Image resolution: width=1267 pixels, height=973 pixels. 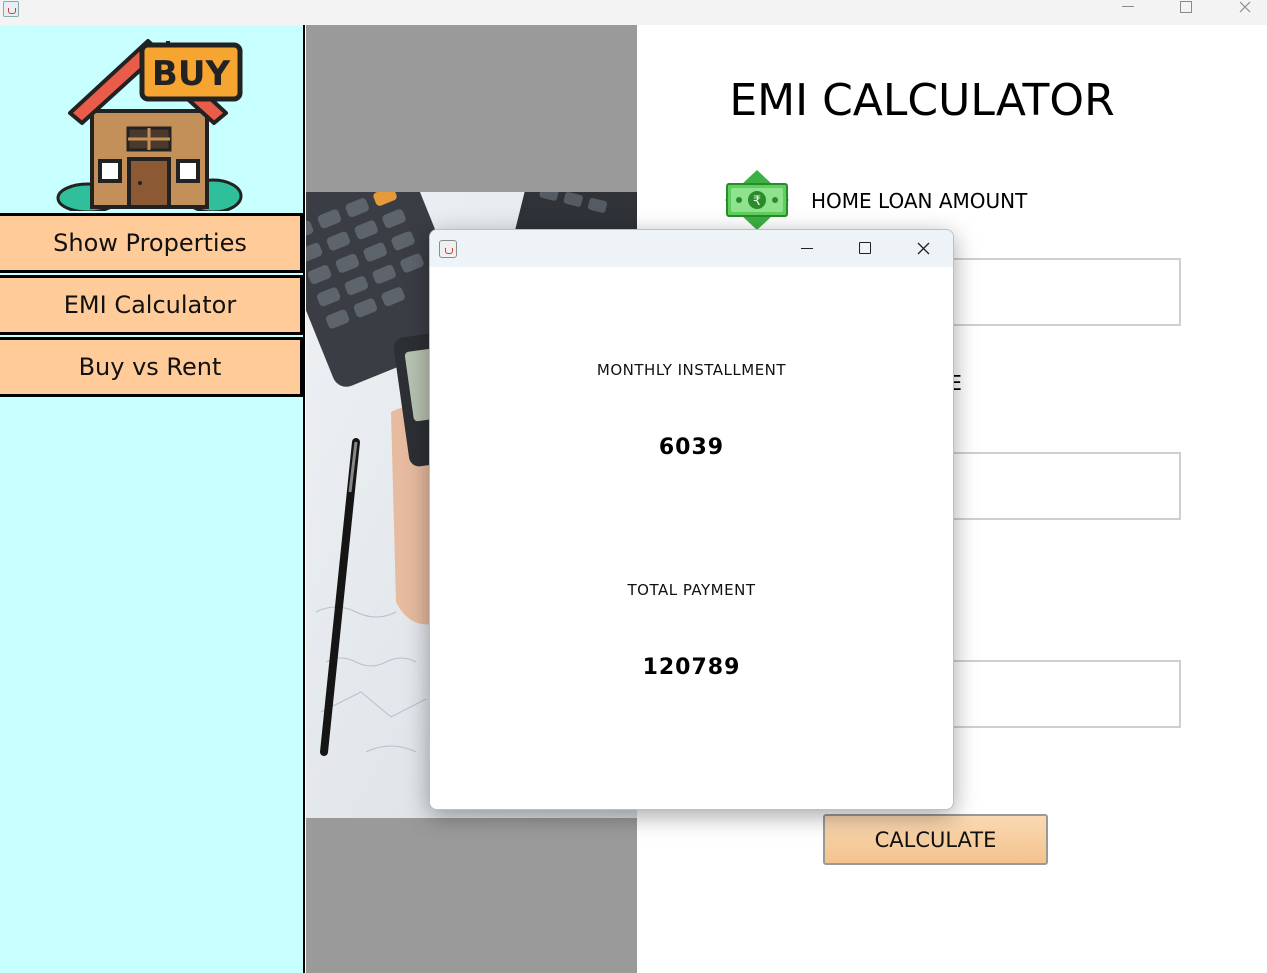 I want to click on monthly-installment-value: 6039, so click(x=691, y=447).